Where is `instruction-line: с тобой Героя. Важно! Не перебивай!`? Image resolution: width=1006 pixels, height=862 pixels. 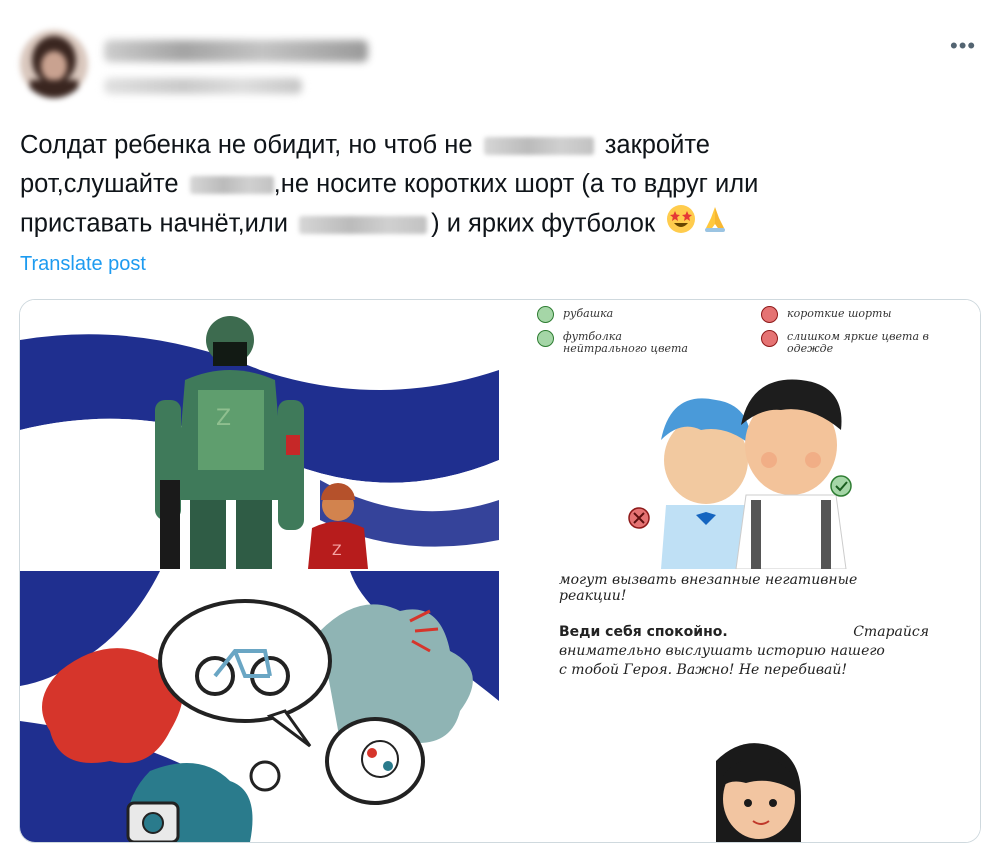 instruction-line: с тобой Героя. Важно! Не перебивай! is located at coordinates (703, 670).